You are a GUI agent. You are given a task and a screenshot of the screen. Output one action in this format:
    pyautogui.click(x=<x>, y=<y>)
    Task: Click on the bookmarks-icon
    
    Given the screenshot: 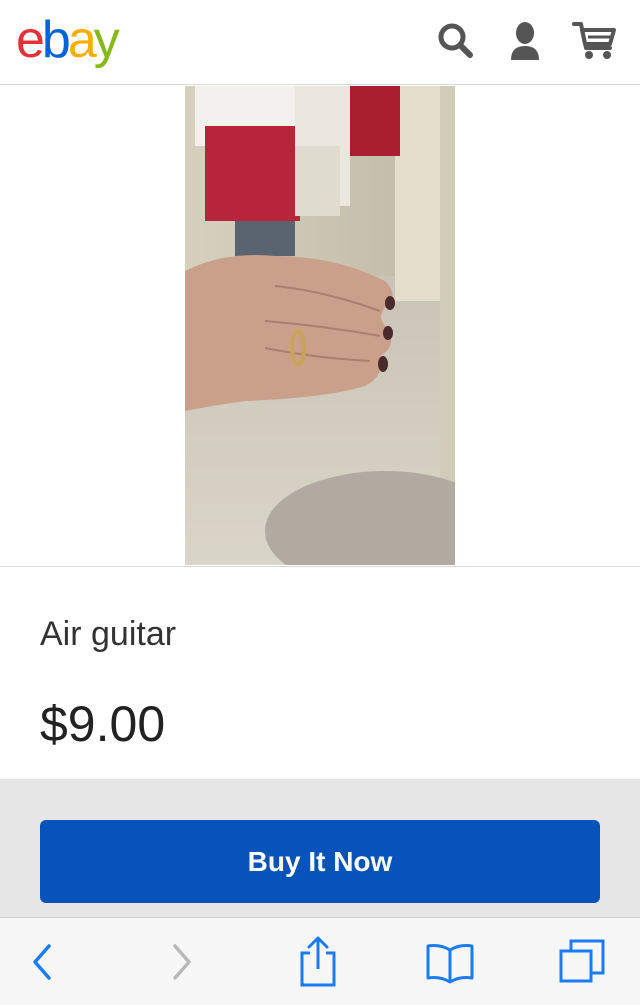 What is the action you would take?
    pyautogui.click(x=450, y=961)
    